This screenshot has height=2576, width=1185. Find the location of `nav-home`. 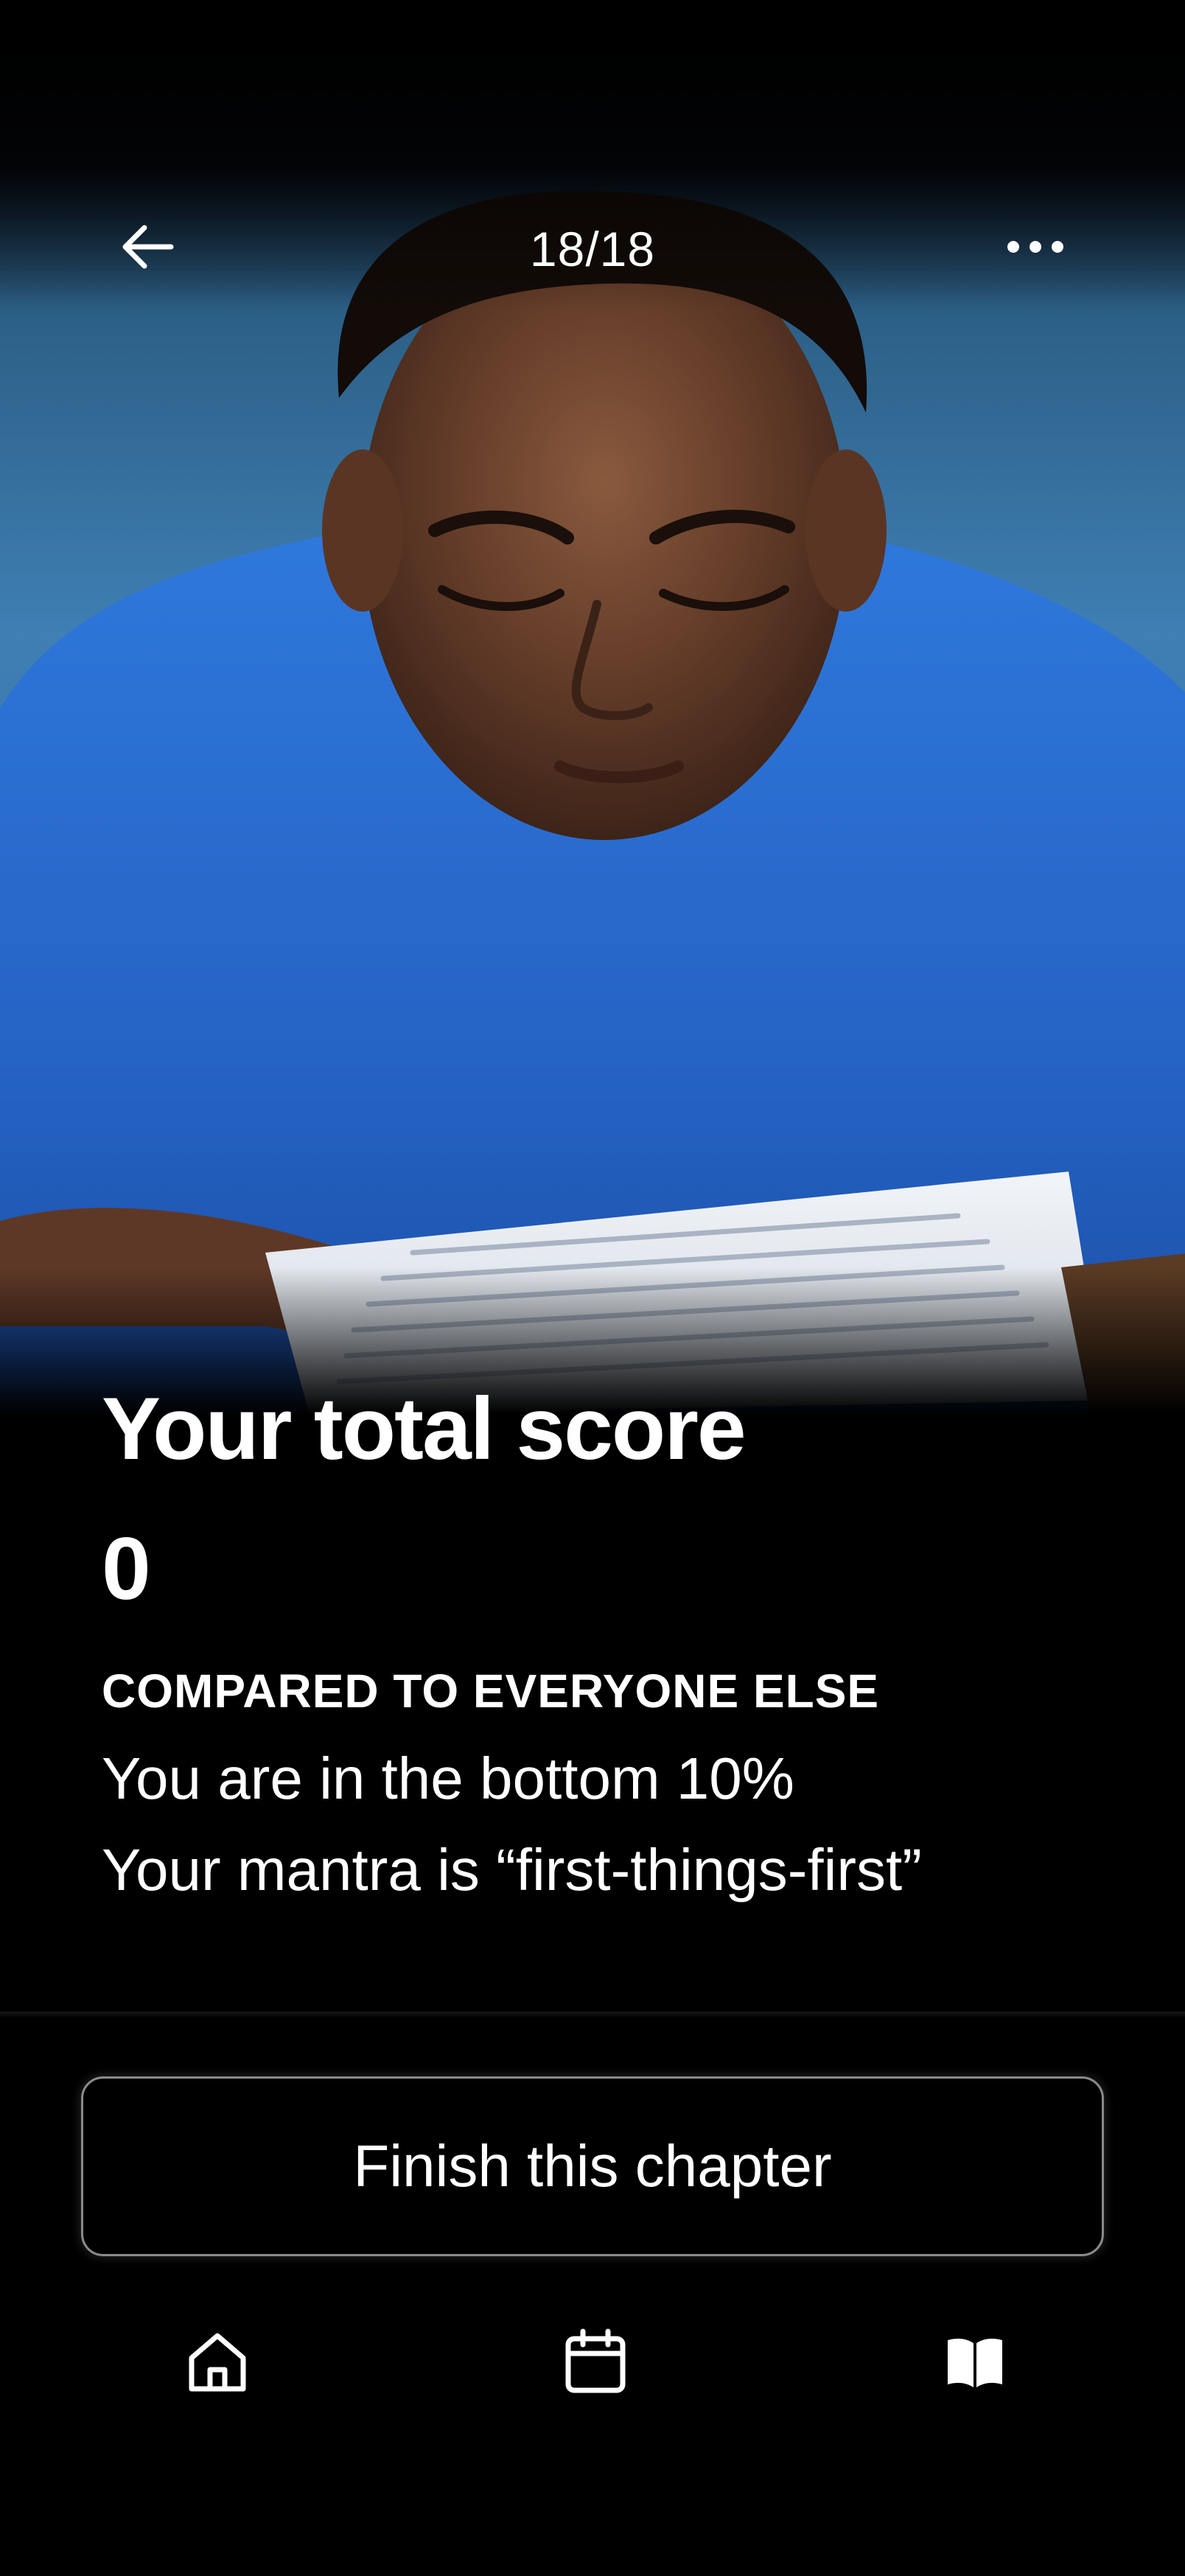

nav-home is located at coordinates (217, 2361).